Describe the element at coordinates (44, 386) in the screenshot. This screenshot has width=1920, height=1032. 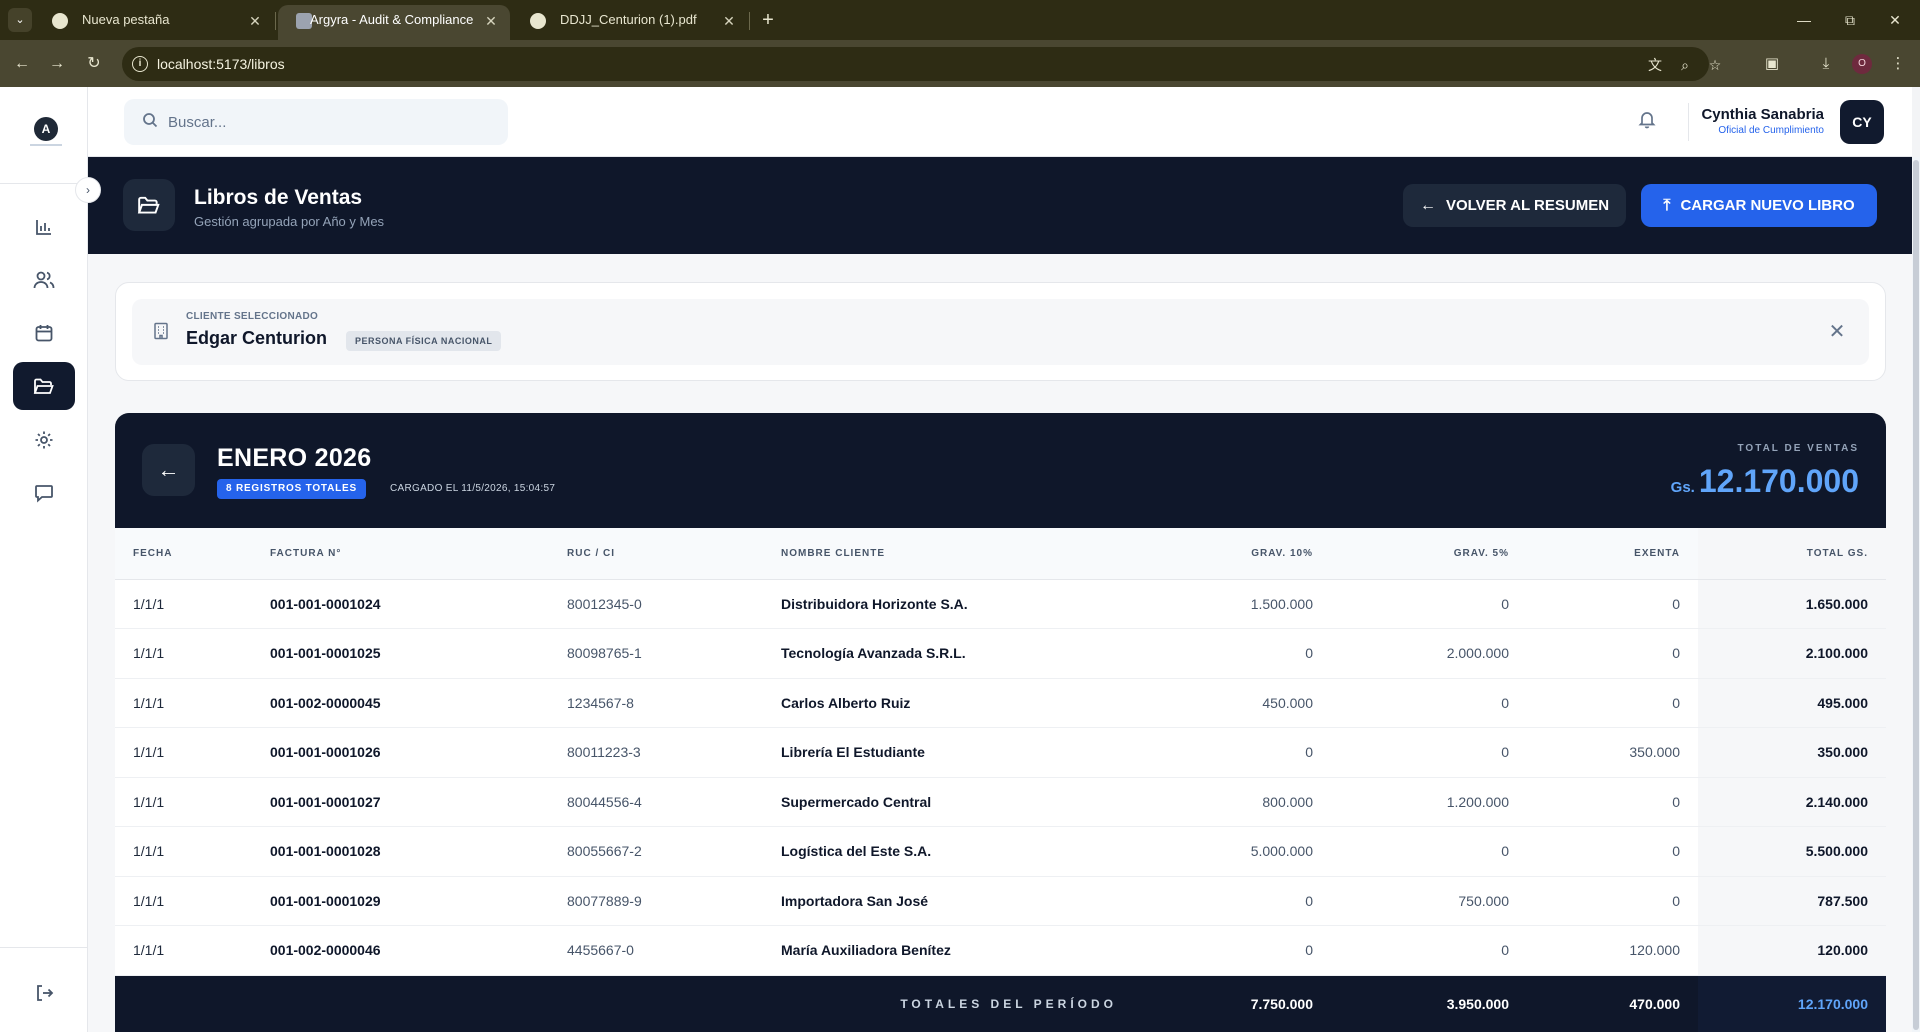
I see `sidebar-item-libros` at that location.